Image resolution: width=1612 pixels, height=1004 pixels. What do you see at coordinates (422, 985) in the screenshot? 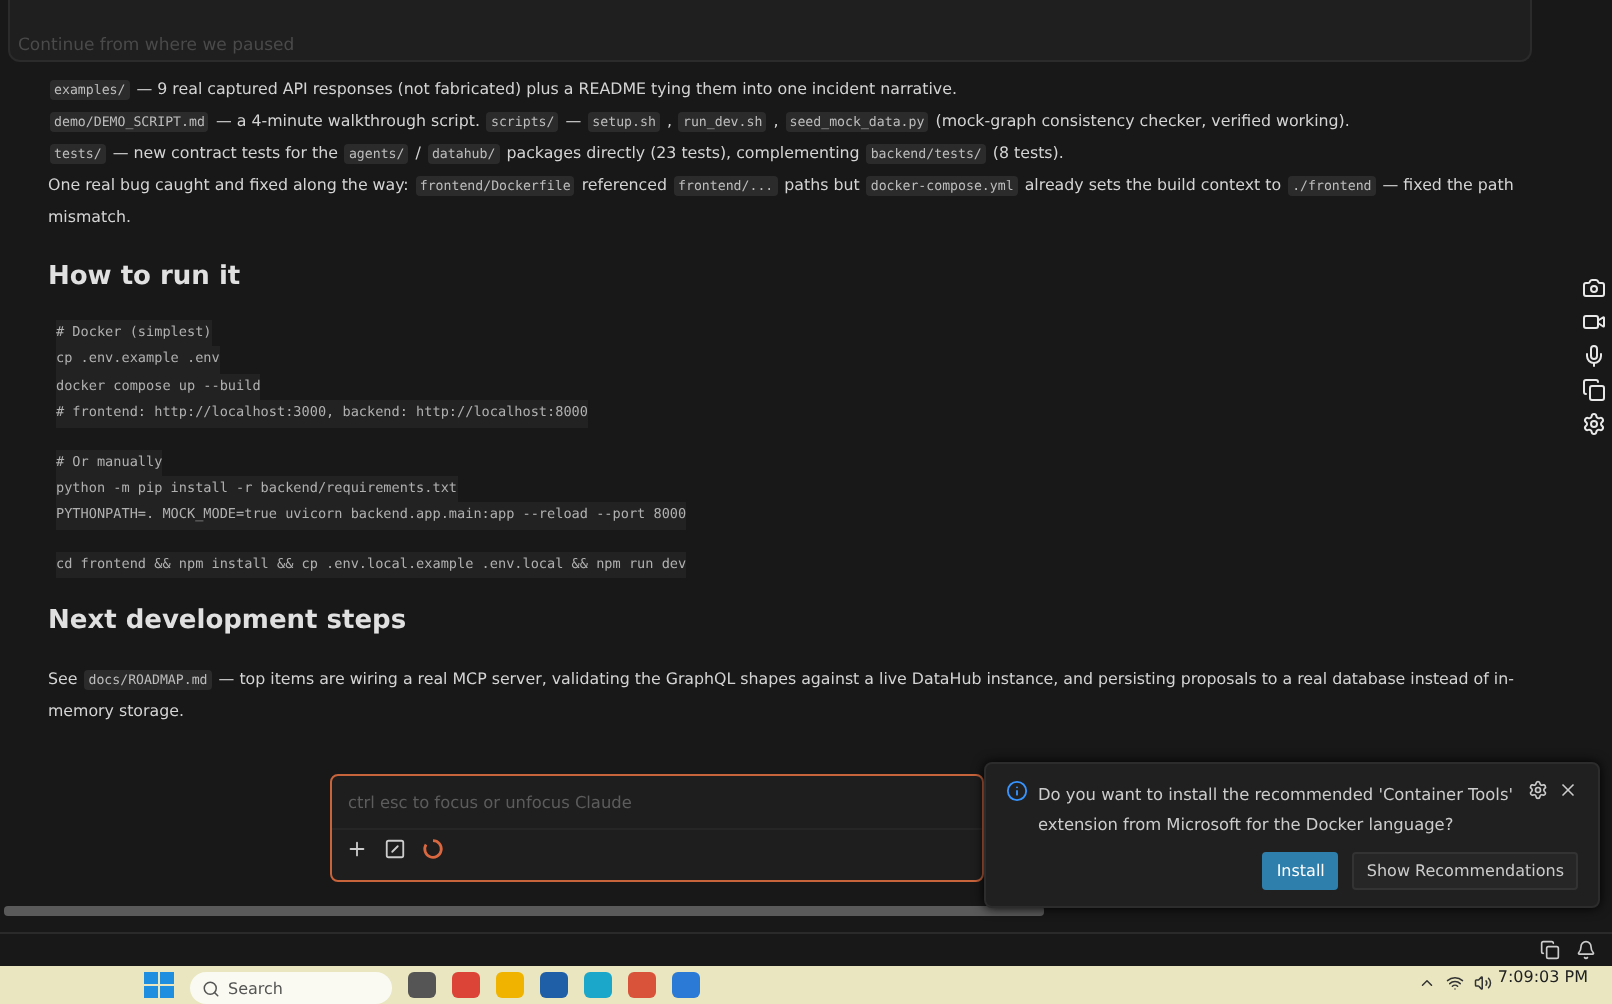
I see `app-icon` at bounding box center [422, 985].